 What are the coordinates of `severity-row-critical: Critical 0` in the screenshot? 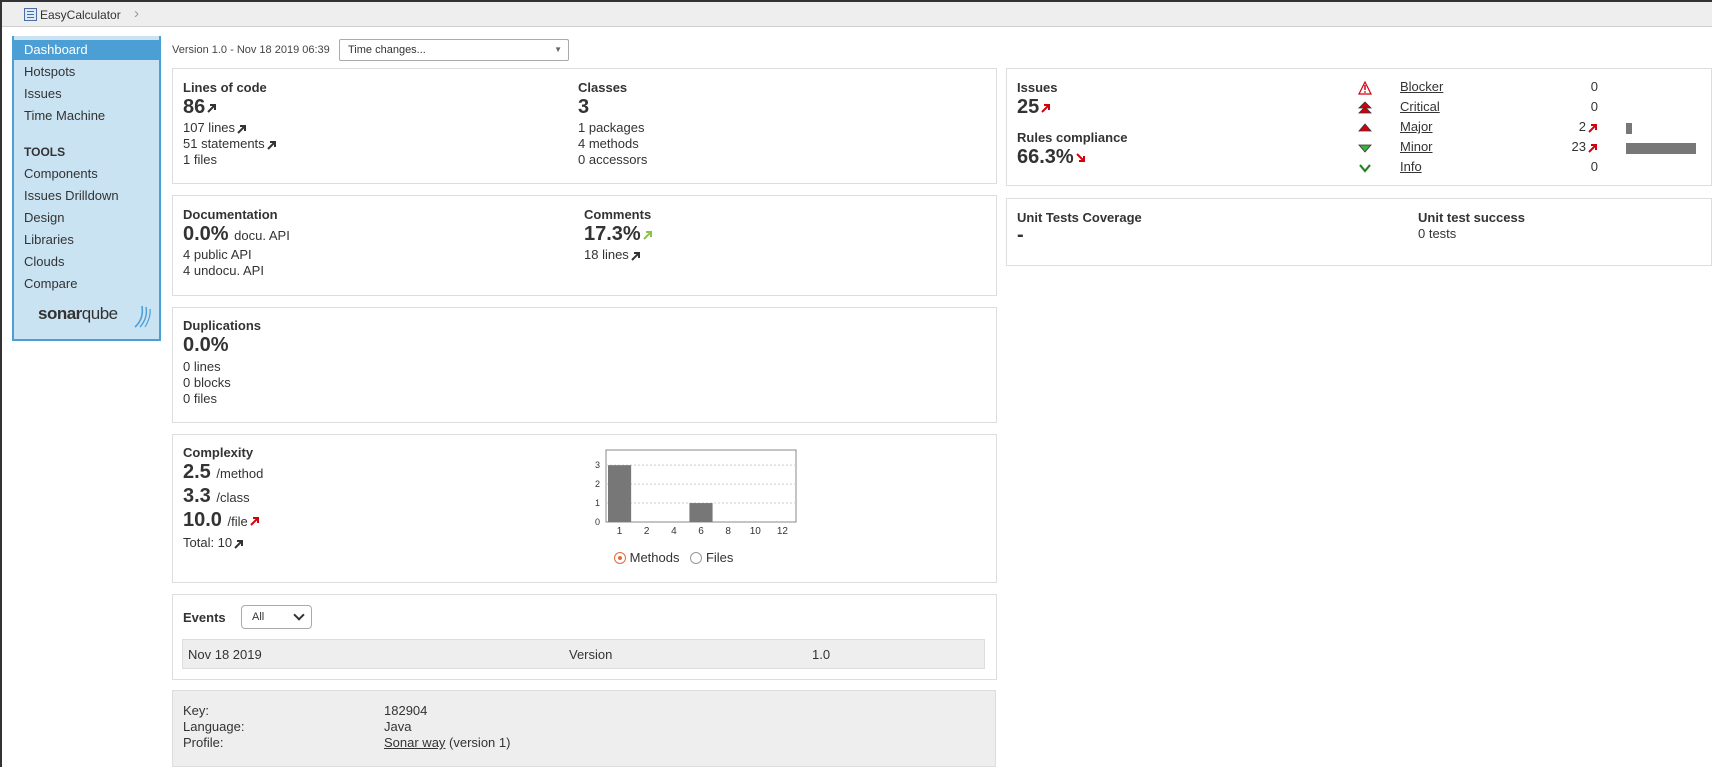 It's located at (1359, 108).